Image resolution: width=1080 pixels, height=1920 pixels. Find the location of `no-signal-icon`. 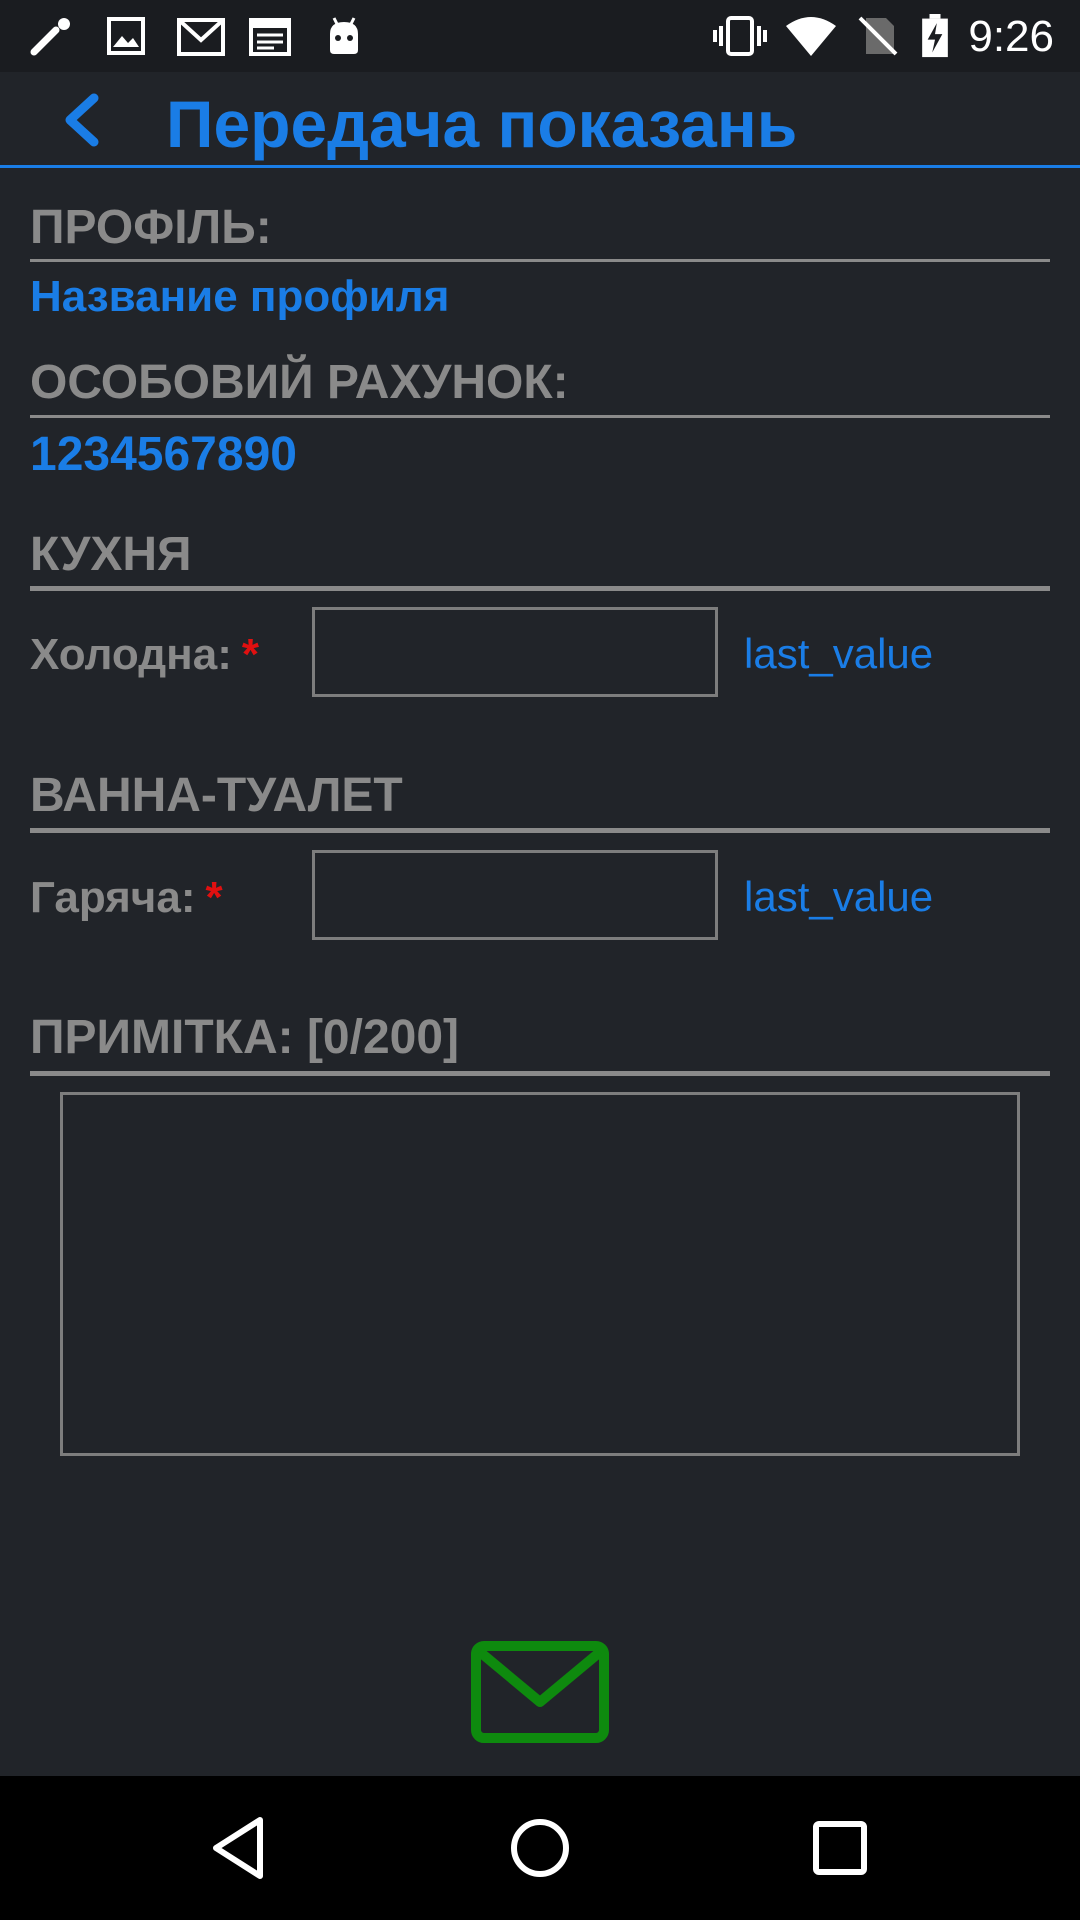

no-signal-icon is located at coordinates (878, 36).